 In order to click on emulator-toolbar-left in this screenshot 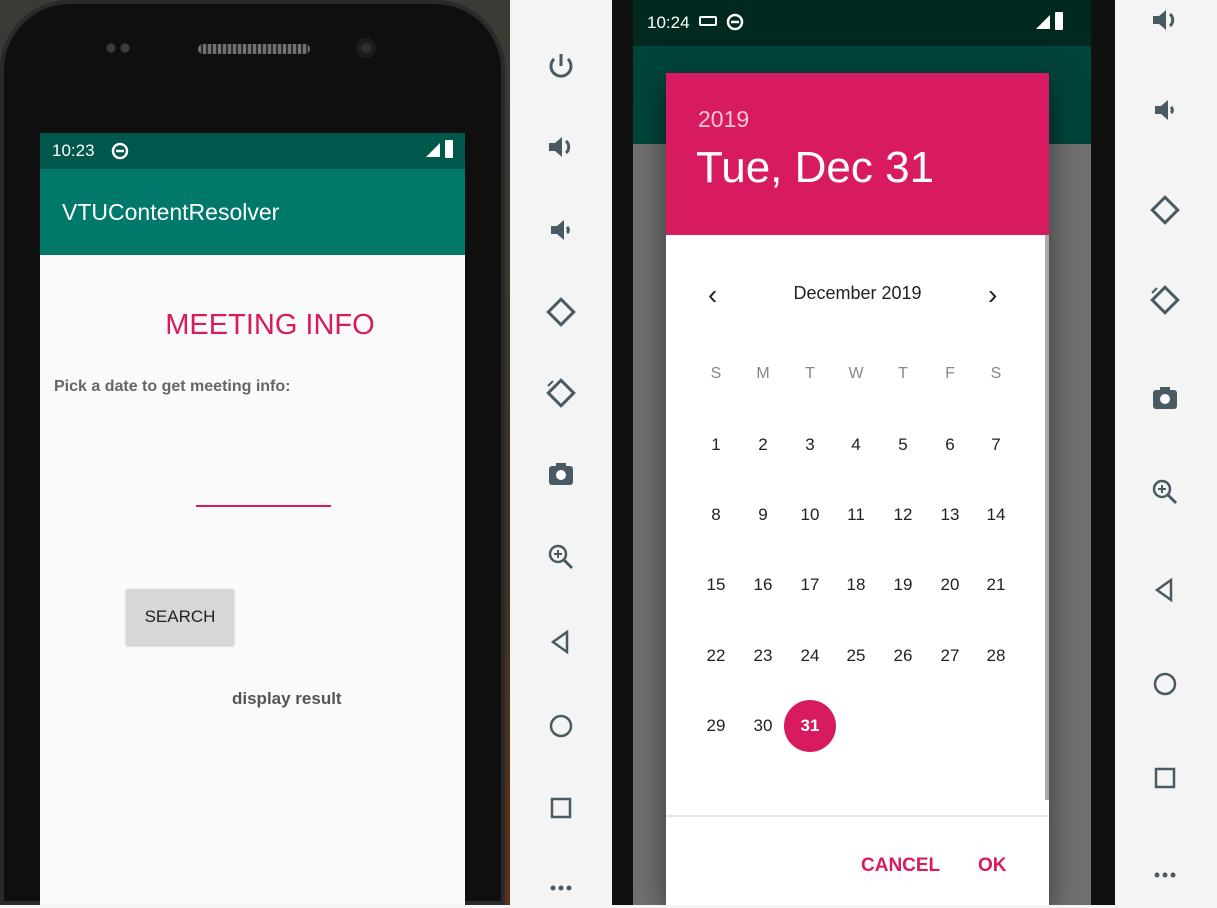, I will do `click(561, 452)`.